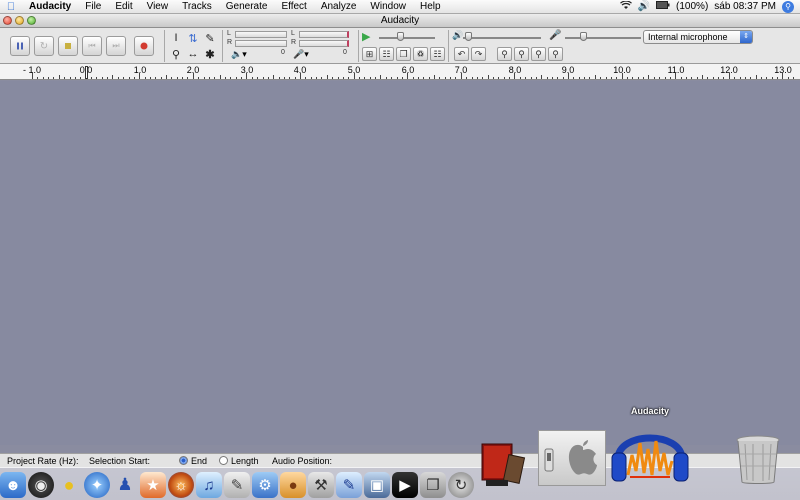 This screenshot has width=800, height=500. What do you see at coordinates (388, 6) in the screenshot?
I see `menu-window: Window` at bounding box center [388, 6].